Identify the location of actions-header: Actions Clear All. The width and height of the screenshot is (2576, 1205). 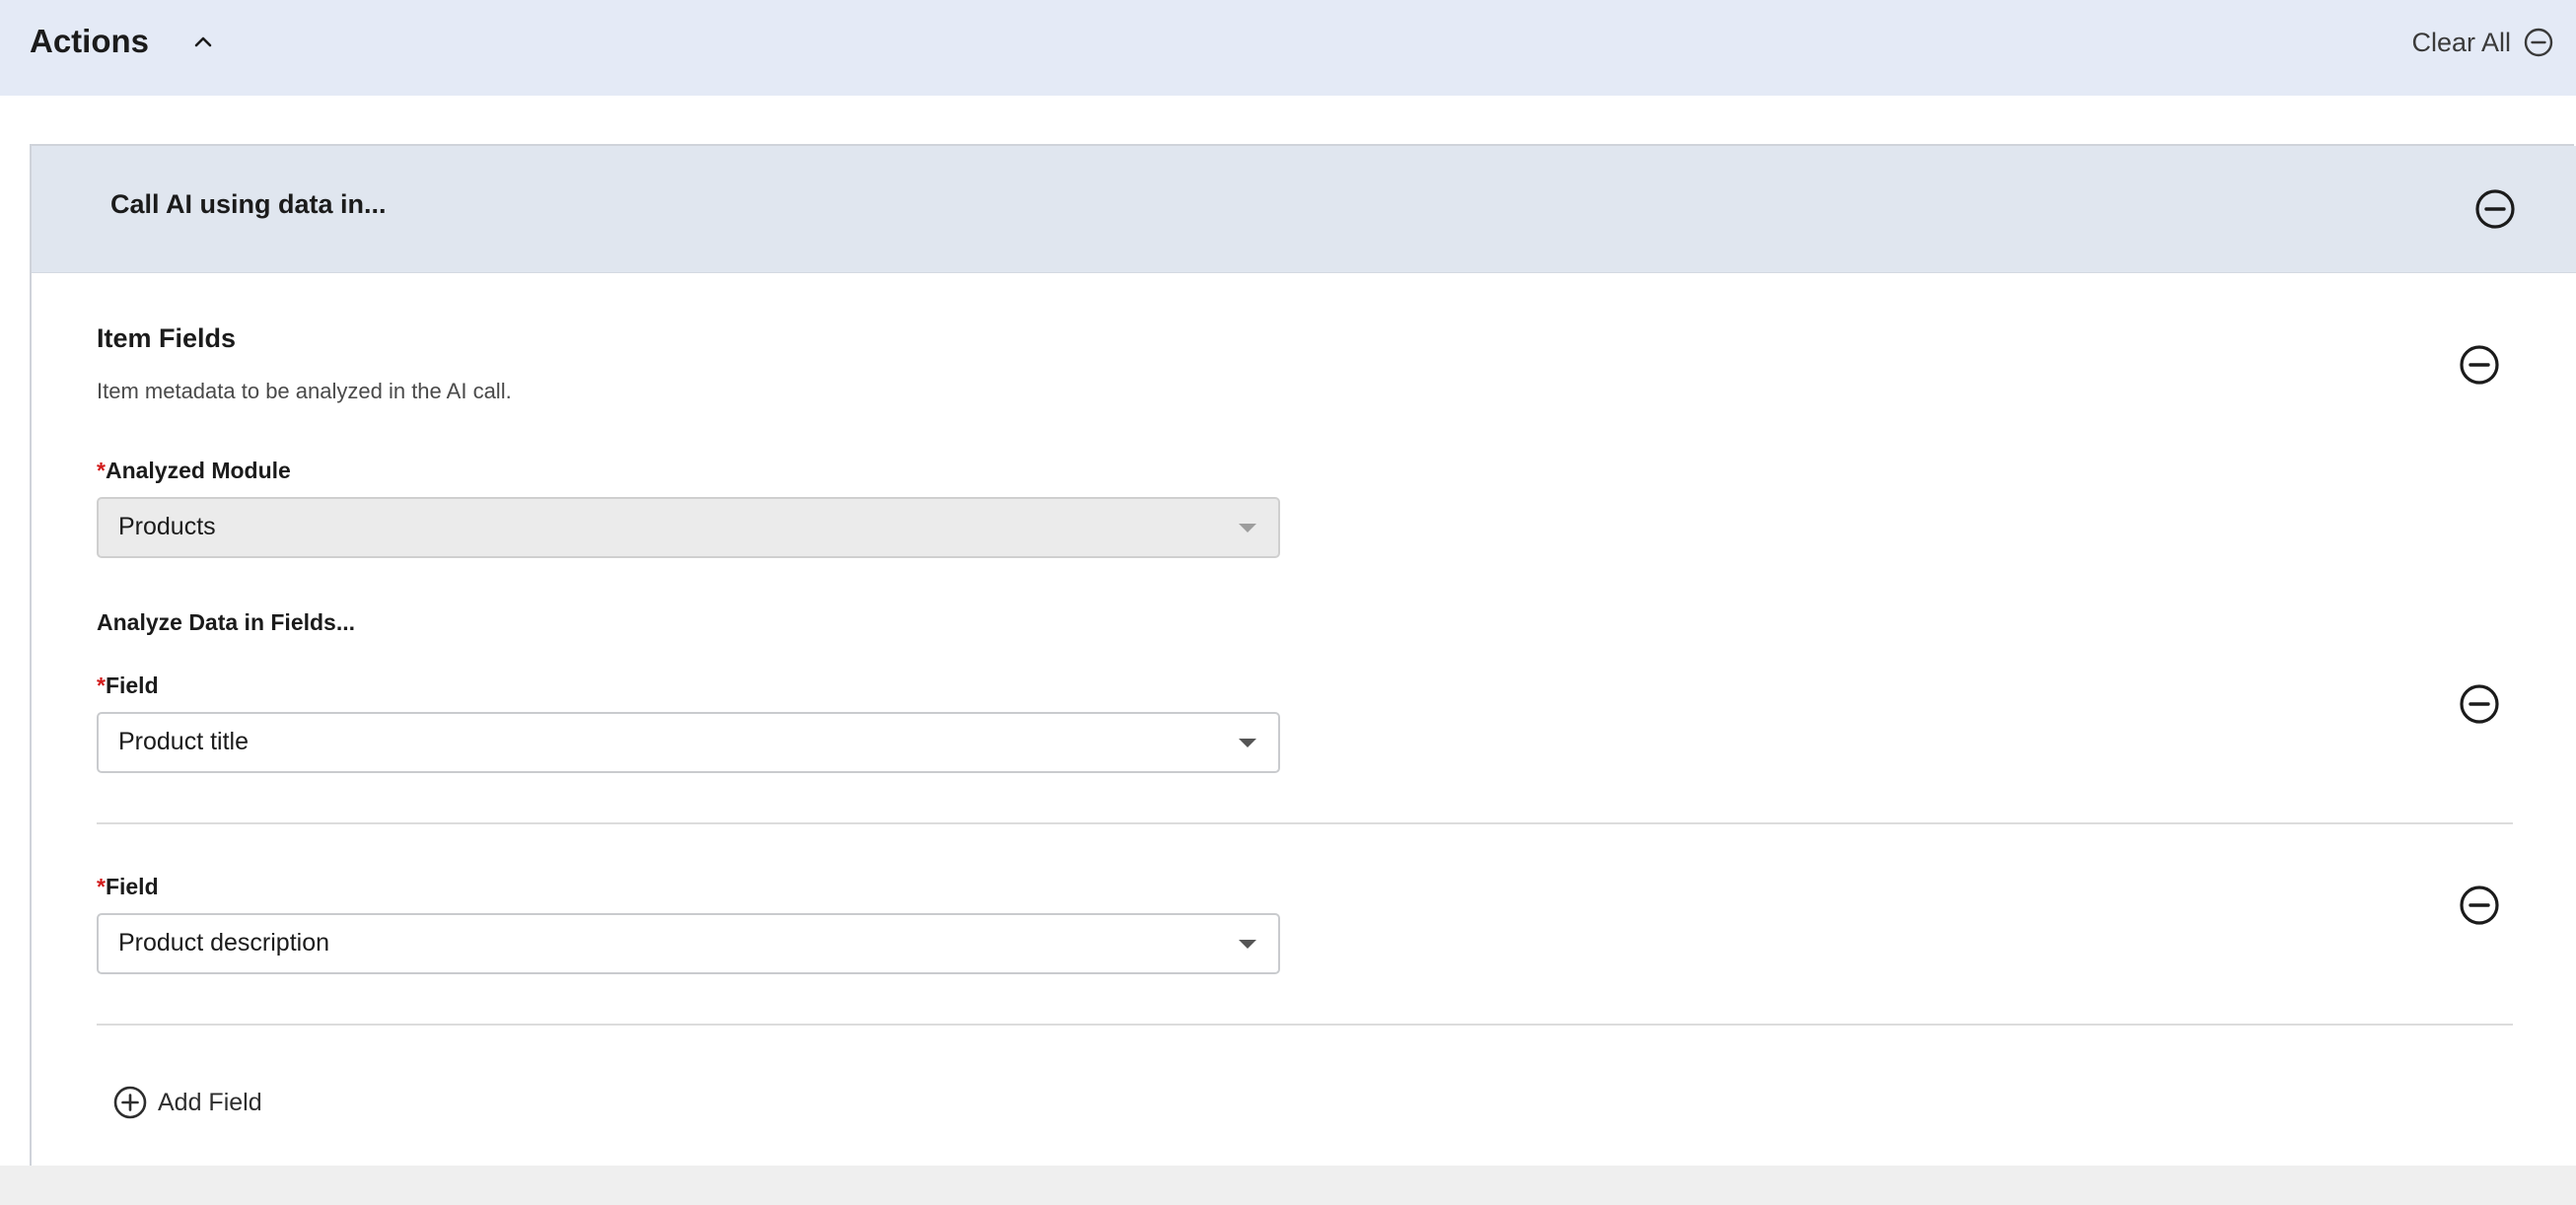
(1288, 48).